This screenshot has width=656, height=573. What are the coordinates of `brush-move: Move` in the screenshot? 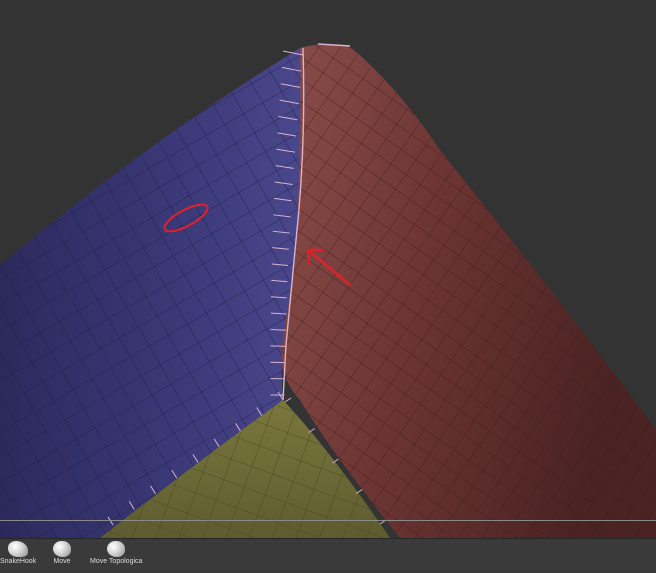 It's located at (62, 553).